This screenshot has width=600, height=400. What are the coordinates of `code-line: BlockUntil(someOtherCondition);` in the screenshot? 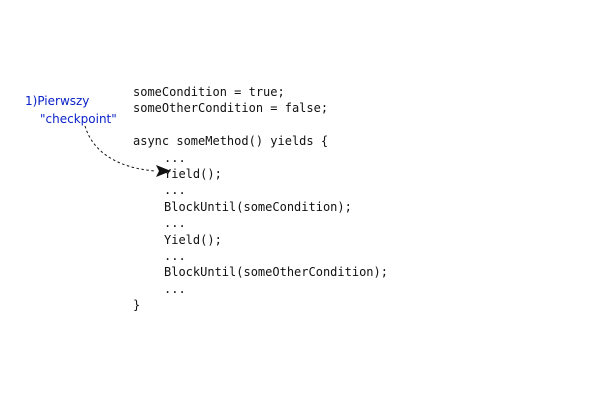 It's located at (276, 272).